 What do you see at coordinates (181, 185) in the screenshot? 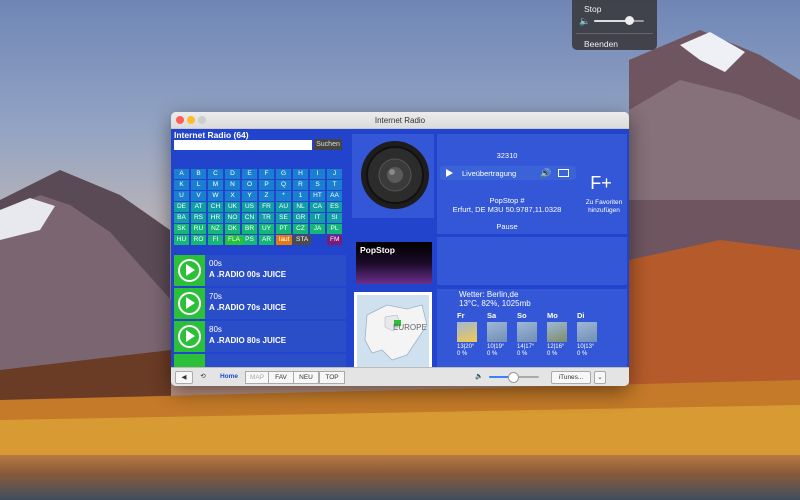
I see `filter-key: K` at bounding box center [181, 185].